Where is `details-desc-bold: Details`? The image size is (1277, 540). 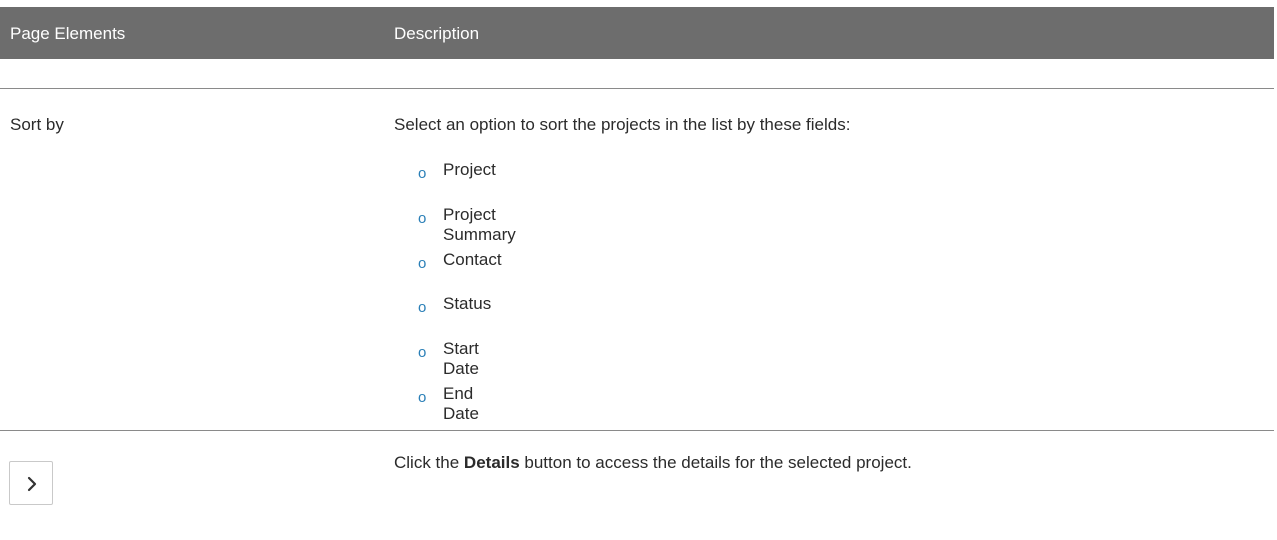
details-desc-bold: Details is located at coordinates (491, 462).